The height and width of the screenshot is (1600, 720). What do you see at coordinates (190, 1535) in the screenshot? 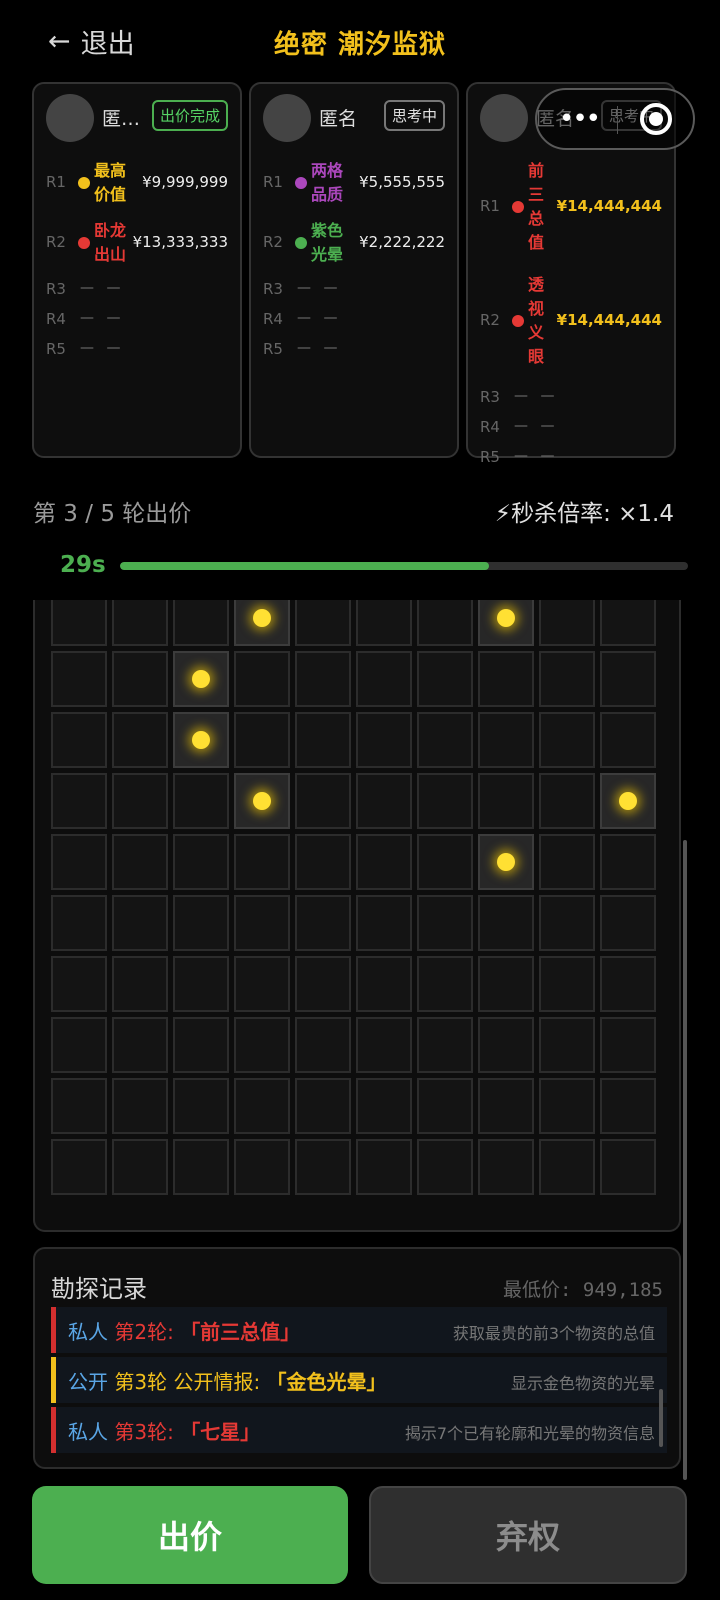
I see `bid-button: 出价` at bounding box center [190, 1535].